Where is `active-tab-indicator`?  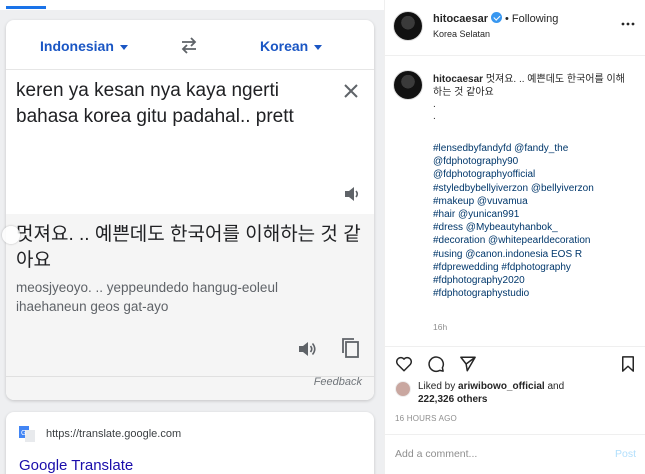 active-tab-indicator is located at coordinates (26, 7).